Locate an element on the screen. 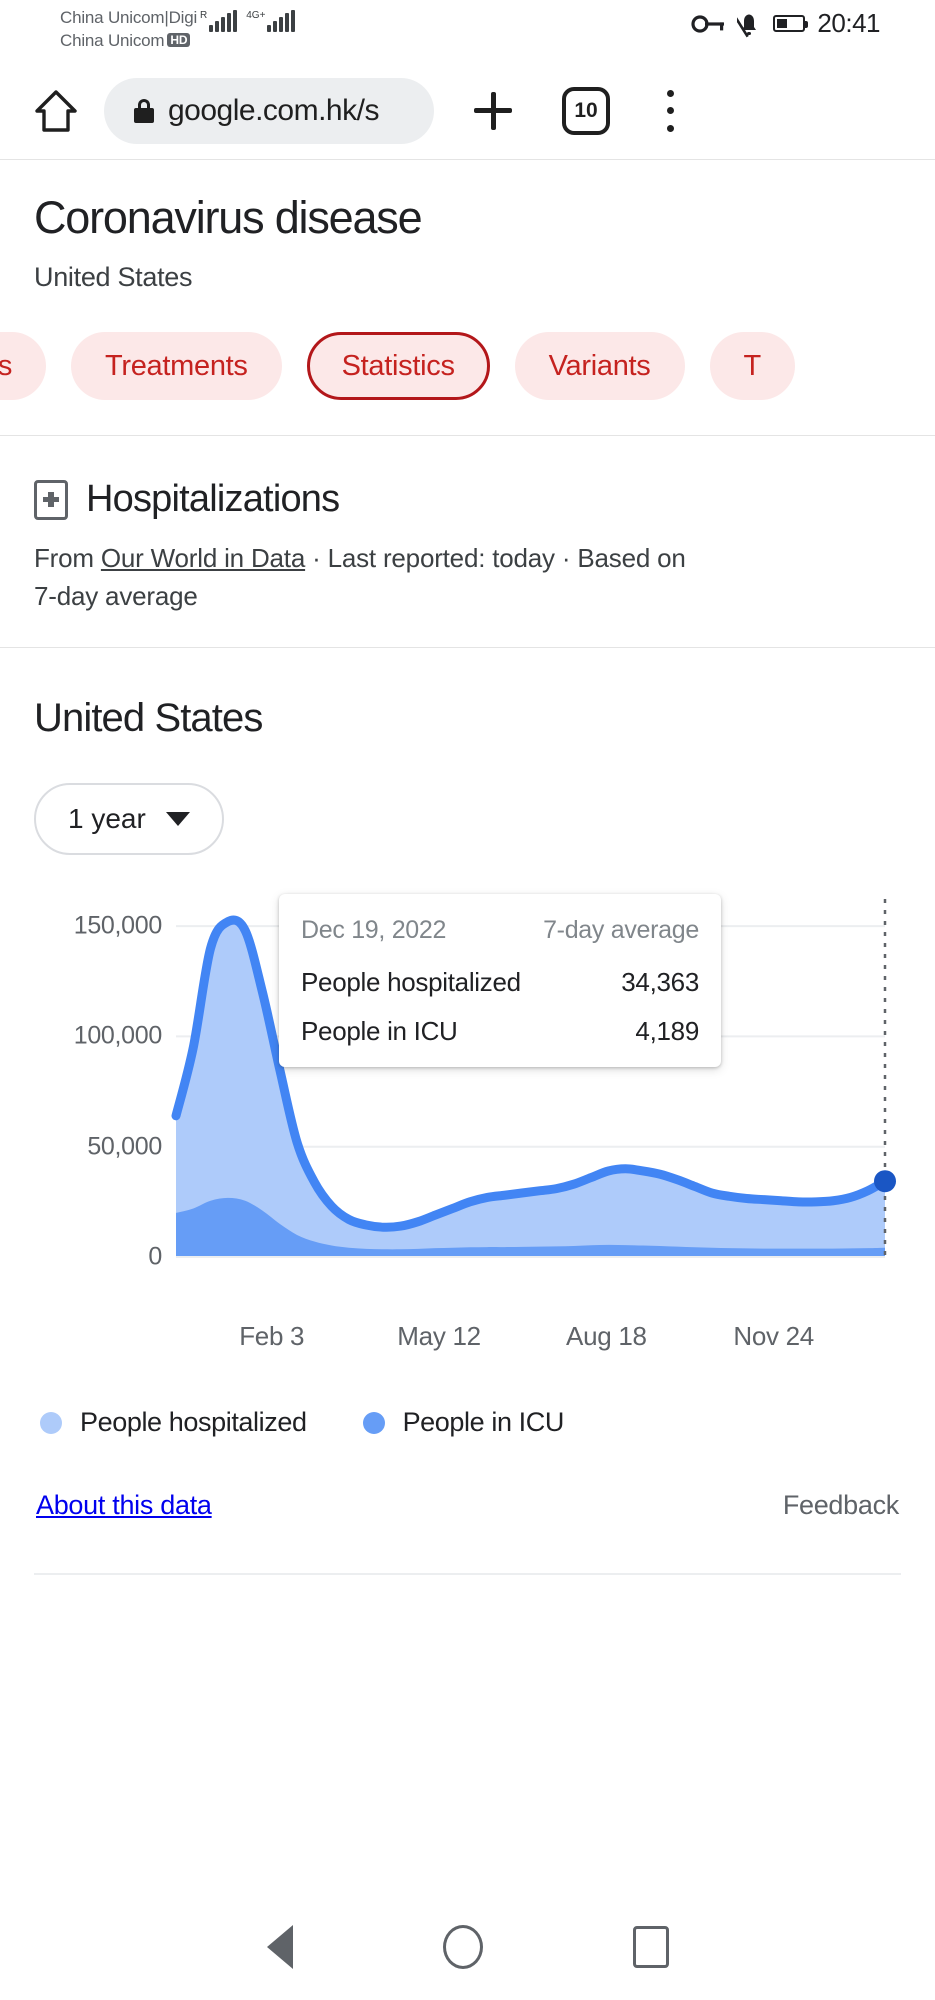 This screenshot has height=2000, width=935. chart-legend: People hospitalized People in ICU is located at coordinates (467, 1422).